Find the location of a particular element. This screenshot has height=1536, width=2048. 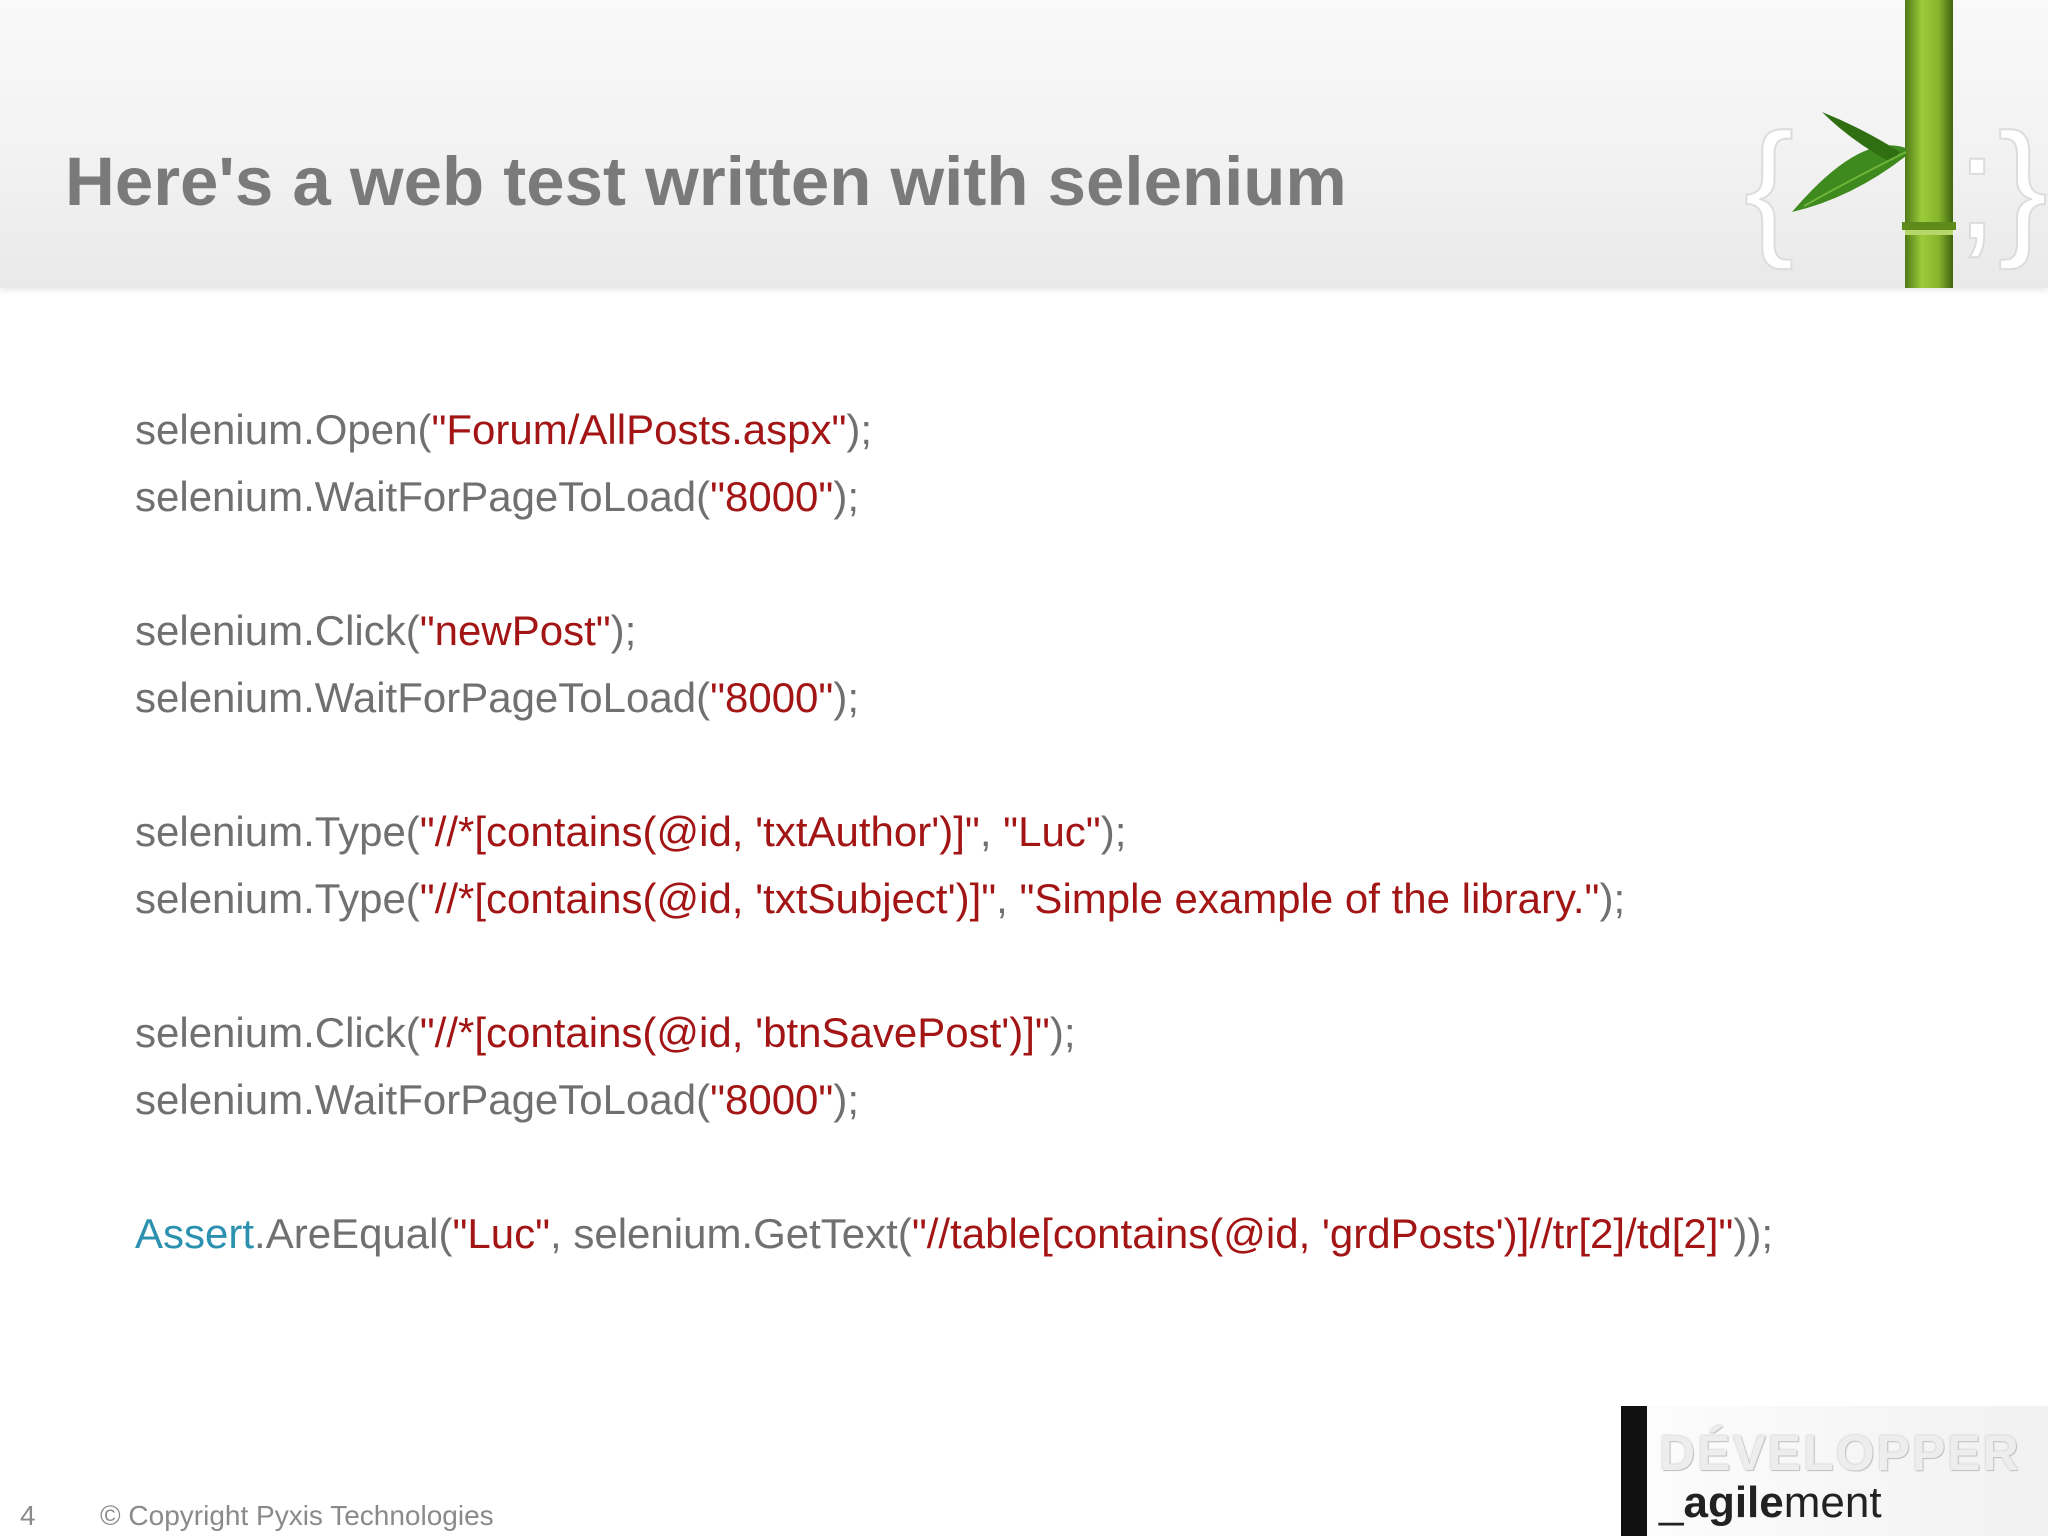

bamboo-braces-icon: { ;} is located at coordinates (1895, 144).